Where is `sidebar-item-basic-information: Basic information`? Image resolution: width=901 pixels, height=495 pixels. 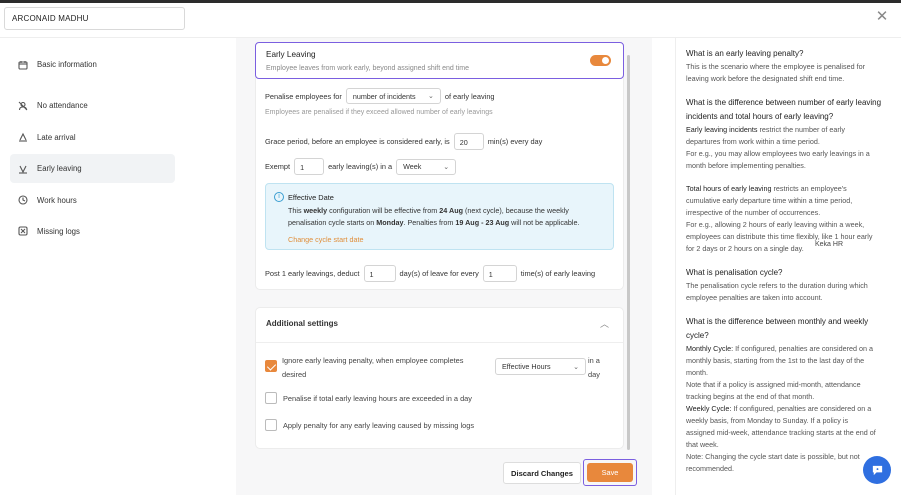
sidebar-item-basic-information: Basic information is located at coordinates (92, 64).